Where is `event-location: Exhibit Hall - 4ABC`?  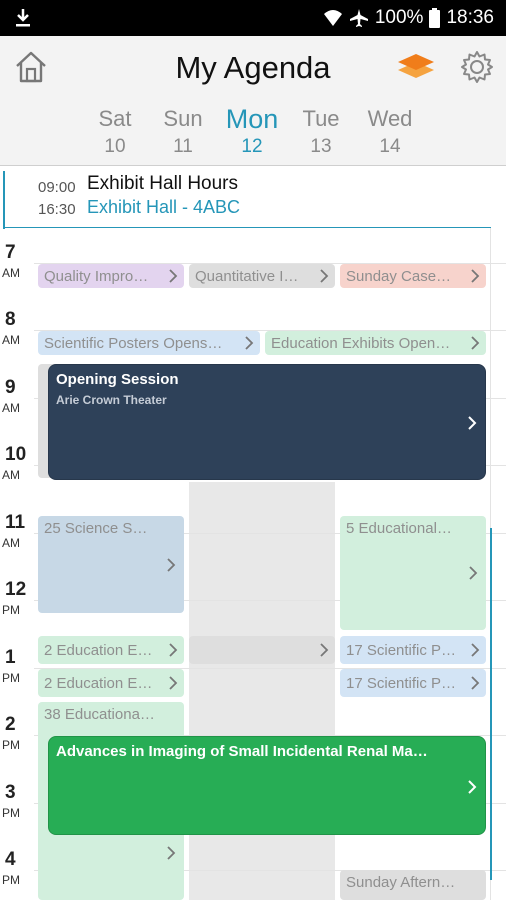
event-location: Exhibit Hall - 4ABC is located at coordinates (164, 207).